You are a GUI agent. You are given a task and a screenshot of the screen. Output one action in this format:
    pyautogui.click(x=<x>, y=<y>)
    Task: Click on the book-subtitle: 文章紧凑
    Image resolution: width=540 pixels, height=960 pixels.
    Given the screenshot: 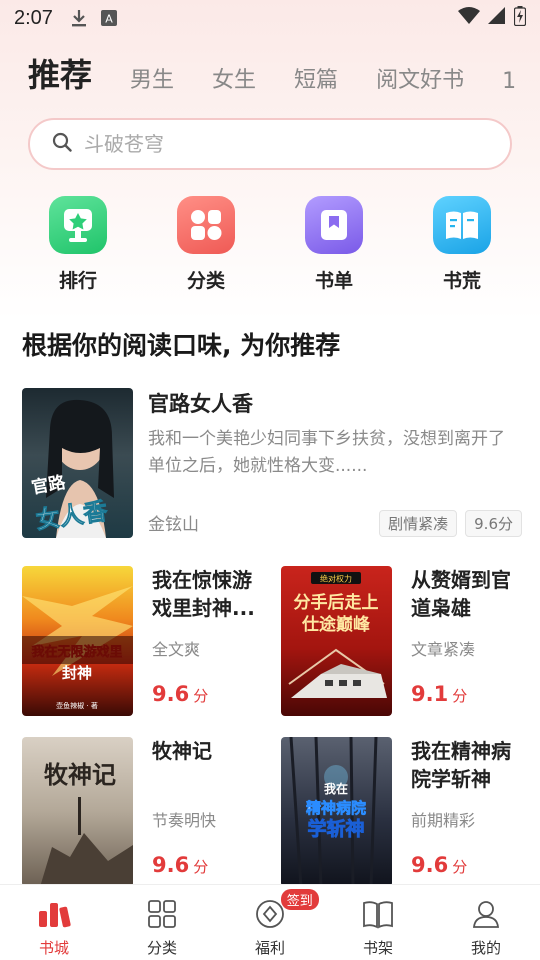 What is the action you would take?
    pyautogui.click(x=443, y=649)
    